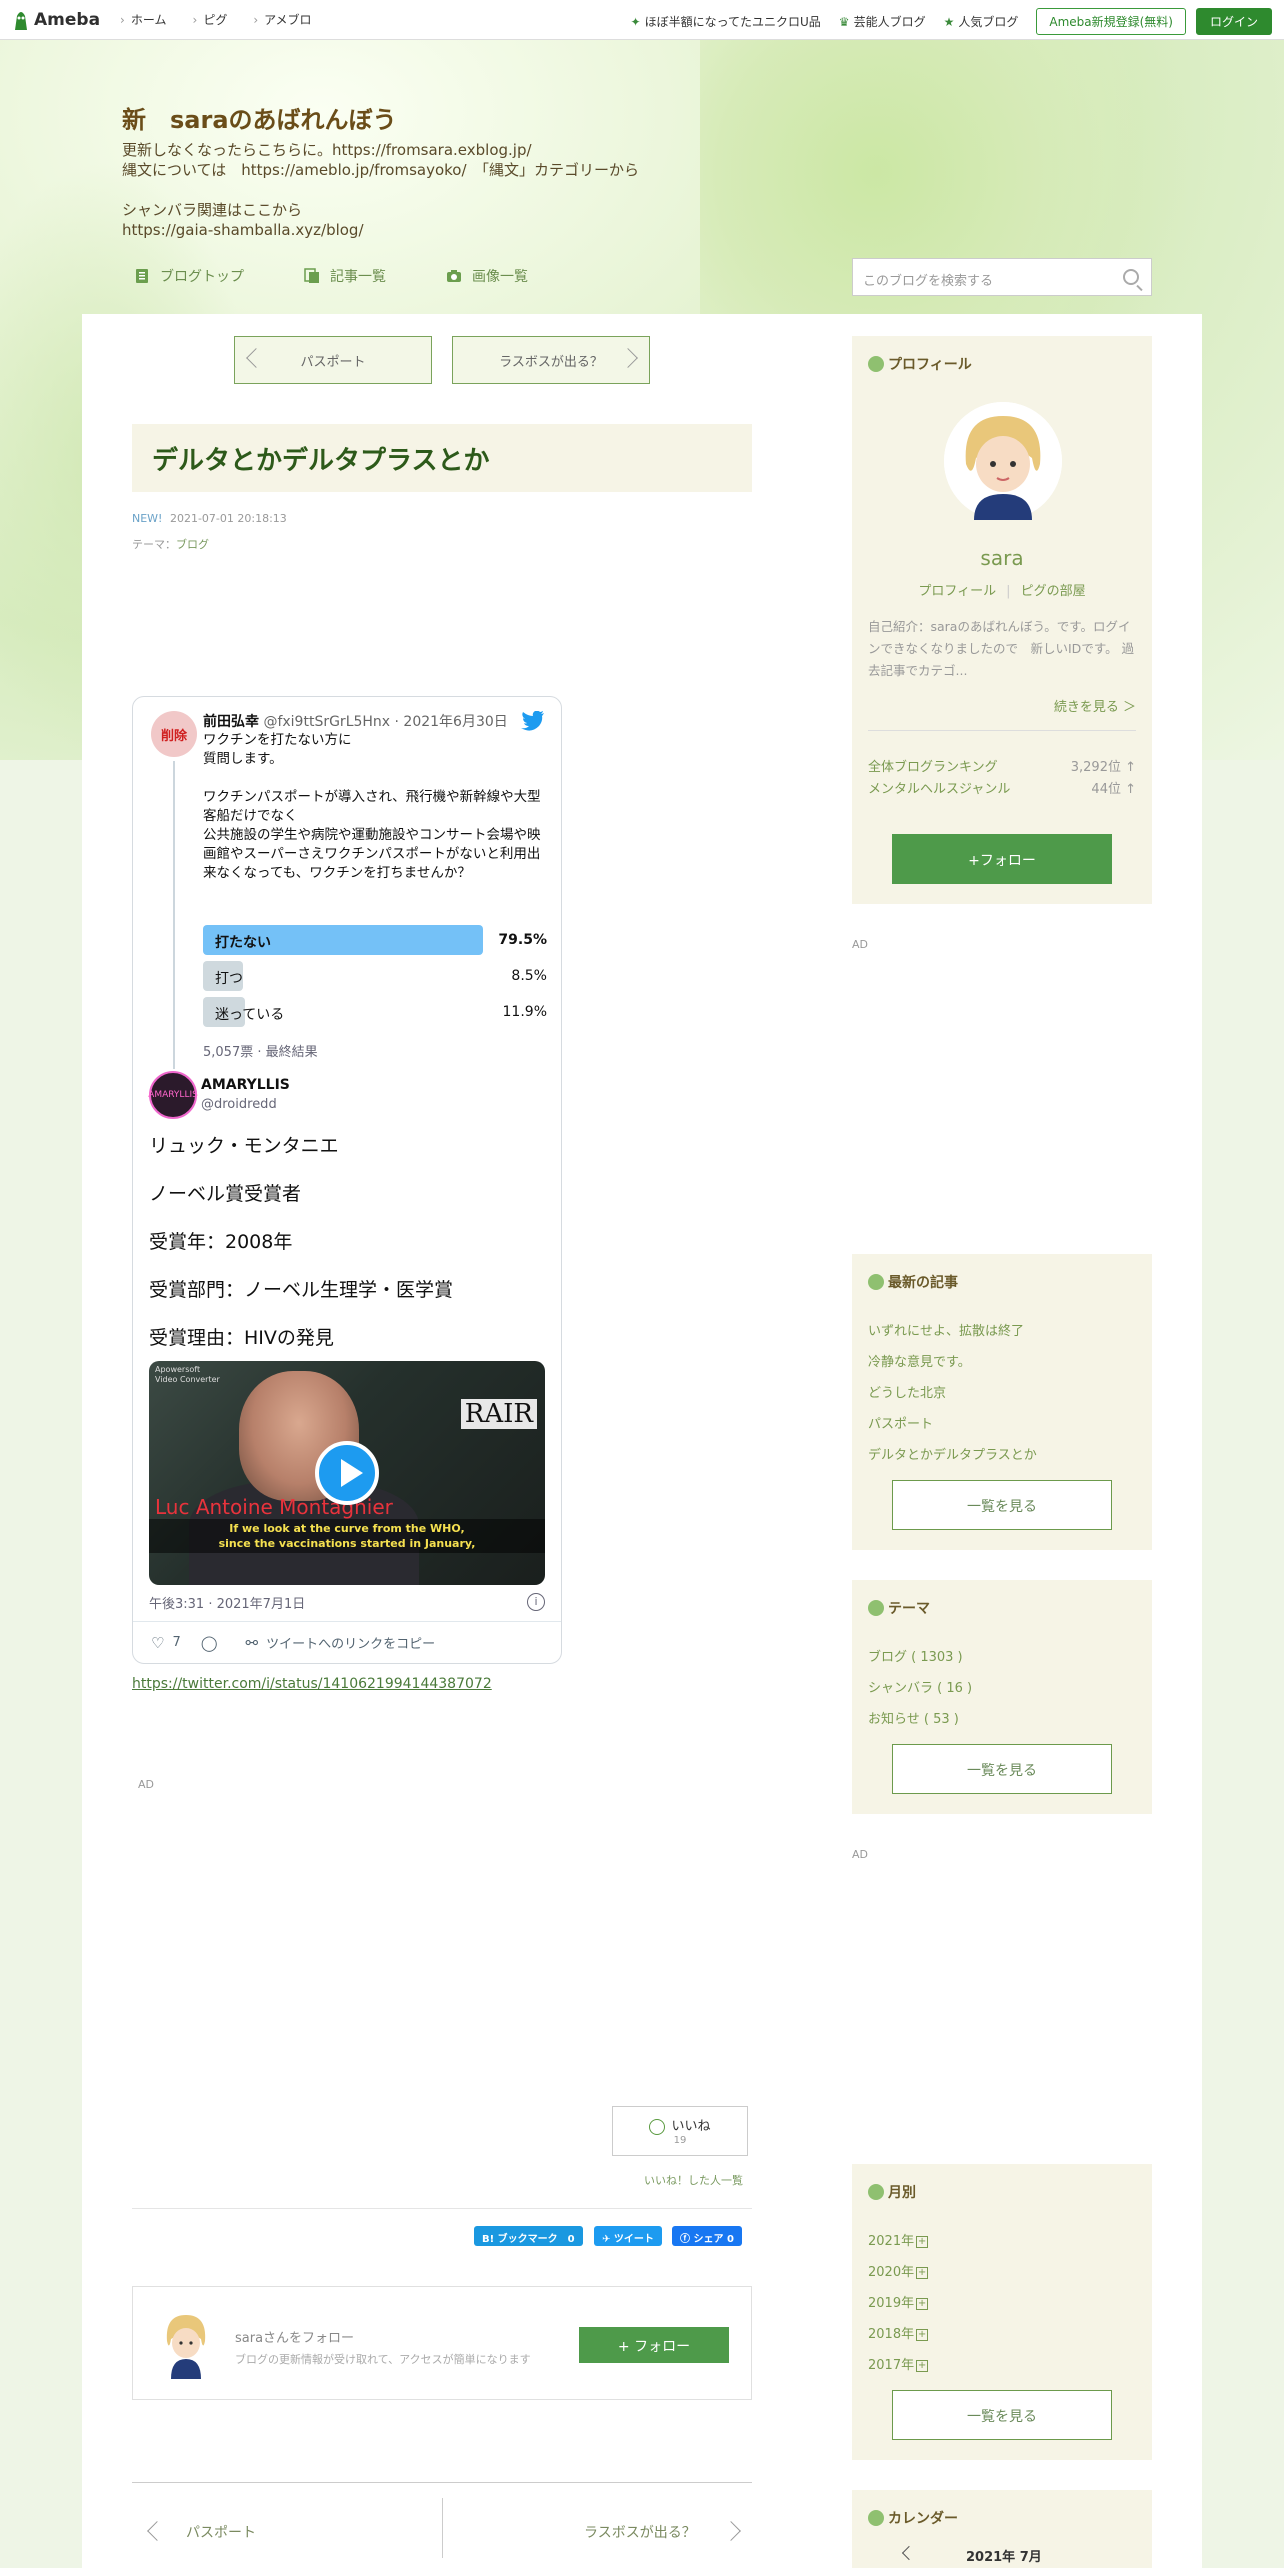 This screenshot has height=2568, width=1284. I want to click on like-list-link: いいね！した人一覧, so click(693, 2180).